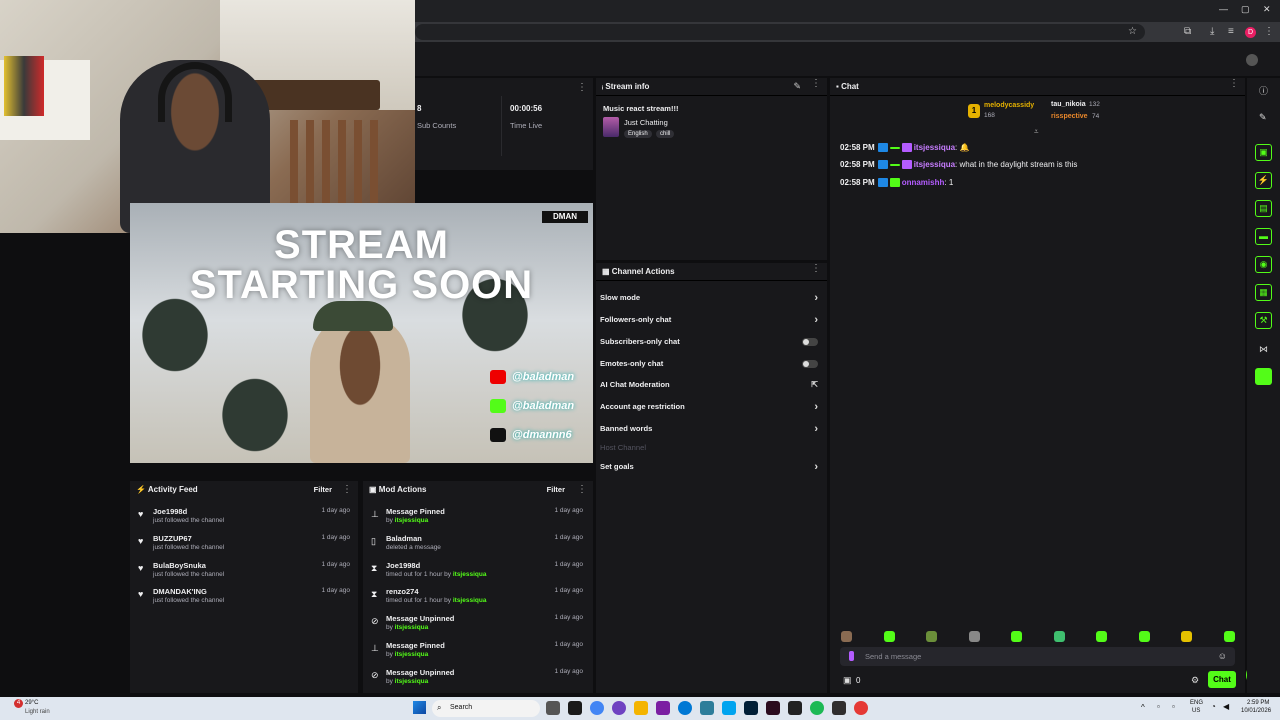 The width and height of the screenshot is (1280, 720). I want to click on chat-username: onnamishh, so click(923, 182).